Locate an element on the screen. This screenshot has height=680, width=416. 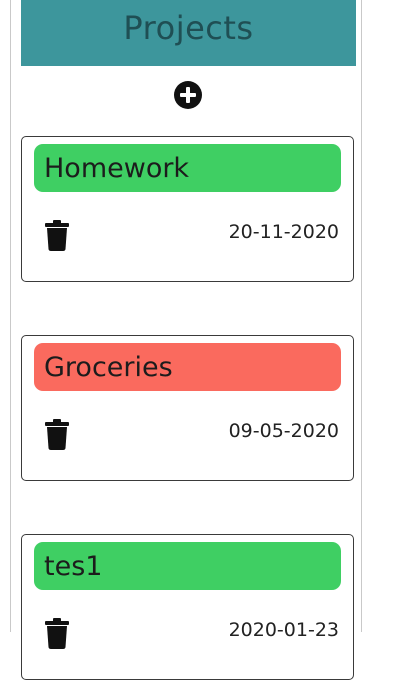
page-header: Projects is located at coordinates (188, 33).